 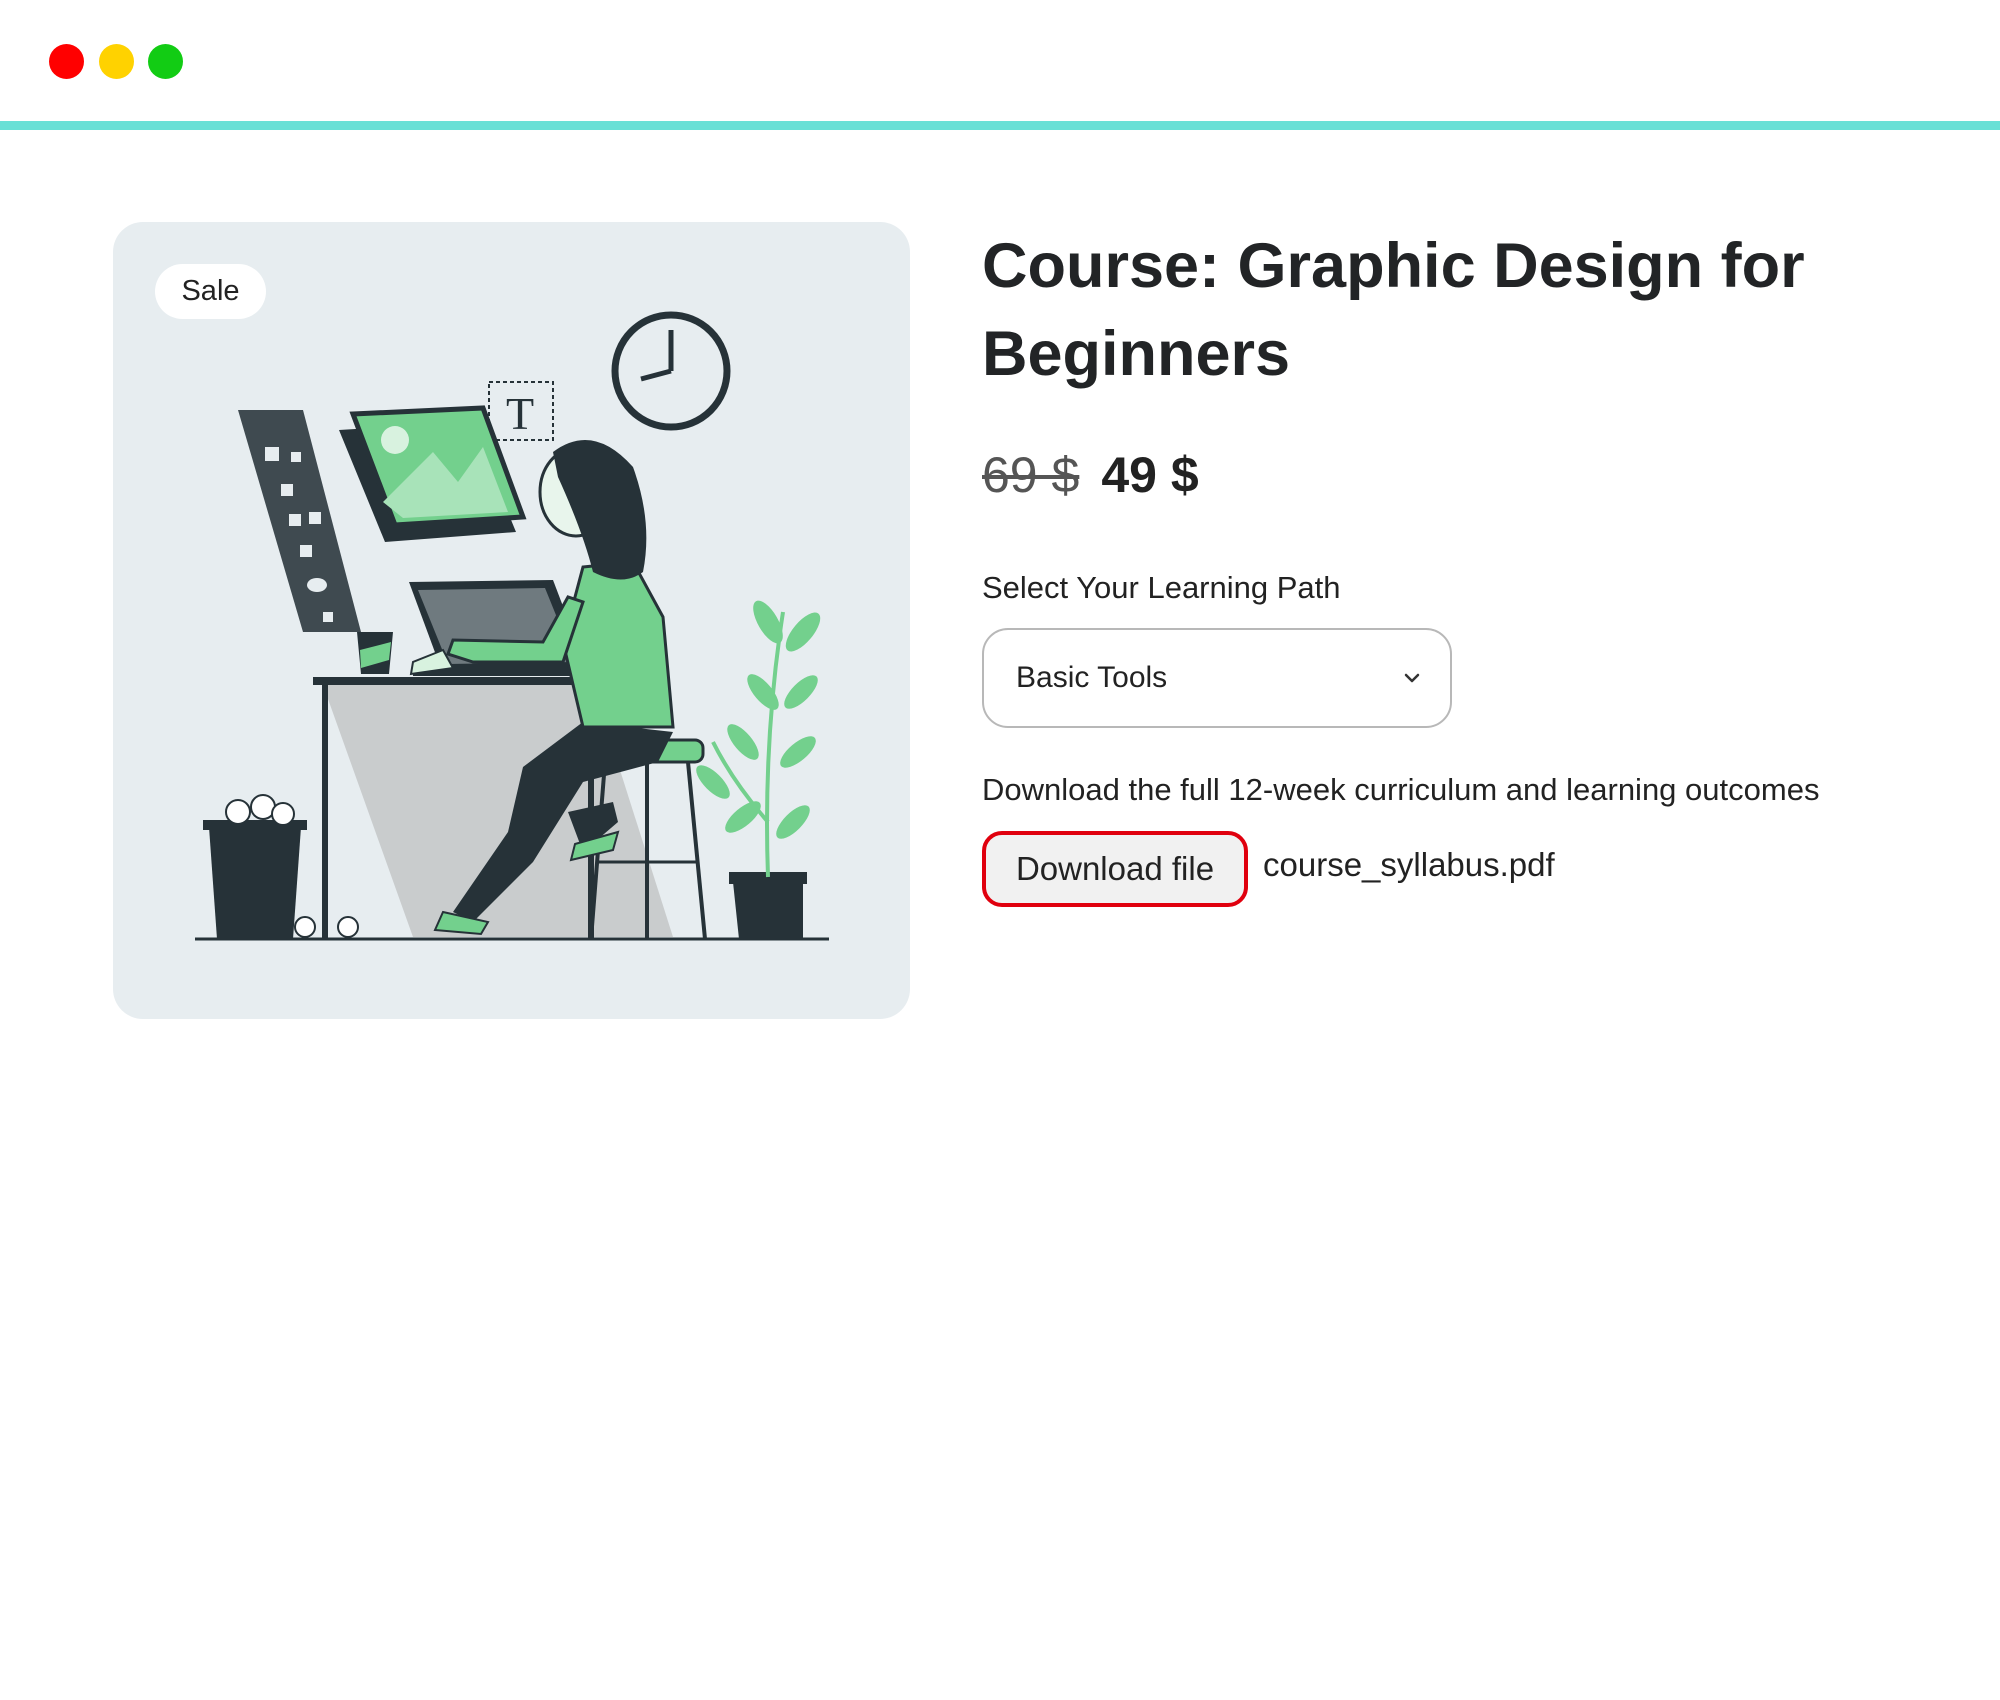 I want to click on chevron-down-icon, so click(x=1412, y=678).